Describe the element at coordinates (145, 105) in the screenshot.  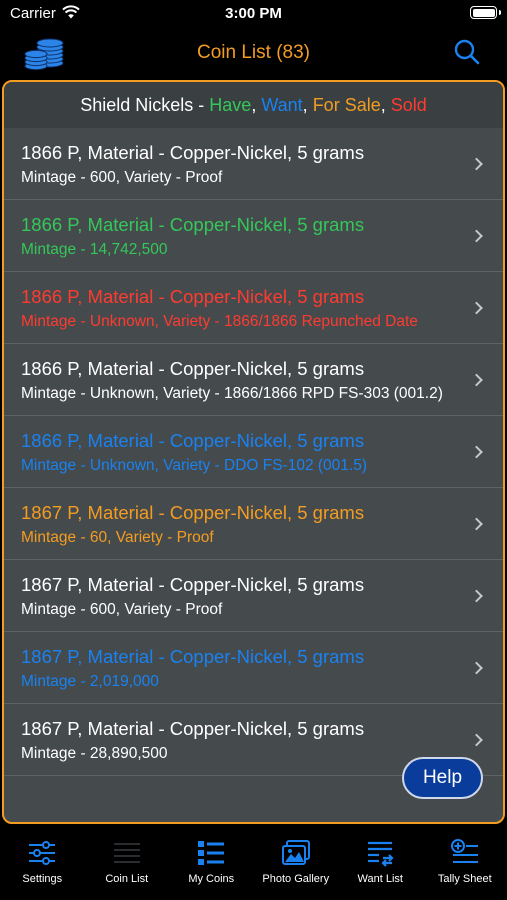
I see `section-series-label: Shield Nickels -` at that location.